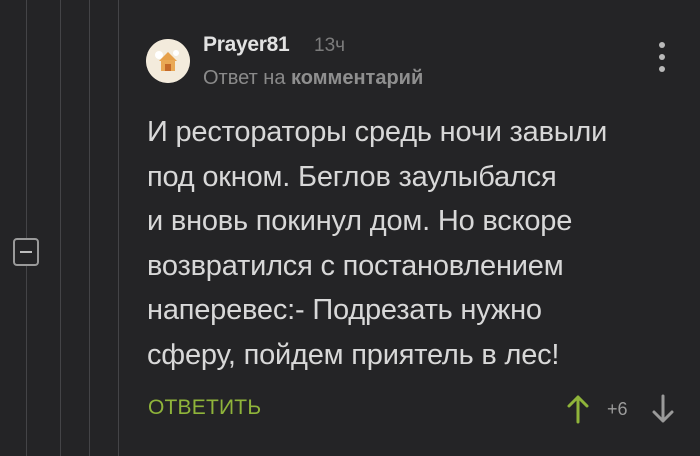  What do you see at coordinates (578, 411) in the screenshot?
I see `arrow-up-icon` at bounding box center [578, 411].